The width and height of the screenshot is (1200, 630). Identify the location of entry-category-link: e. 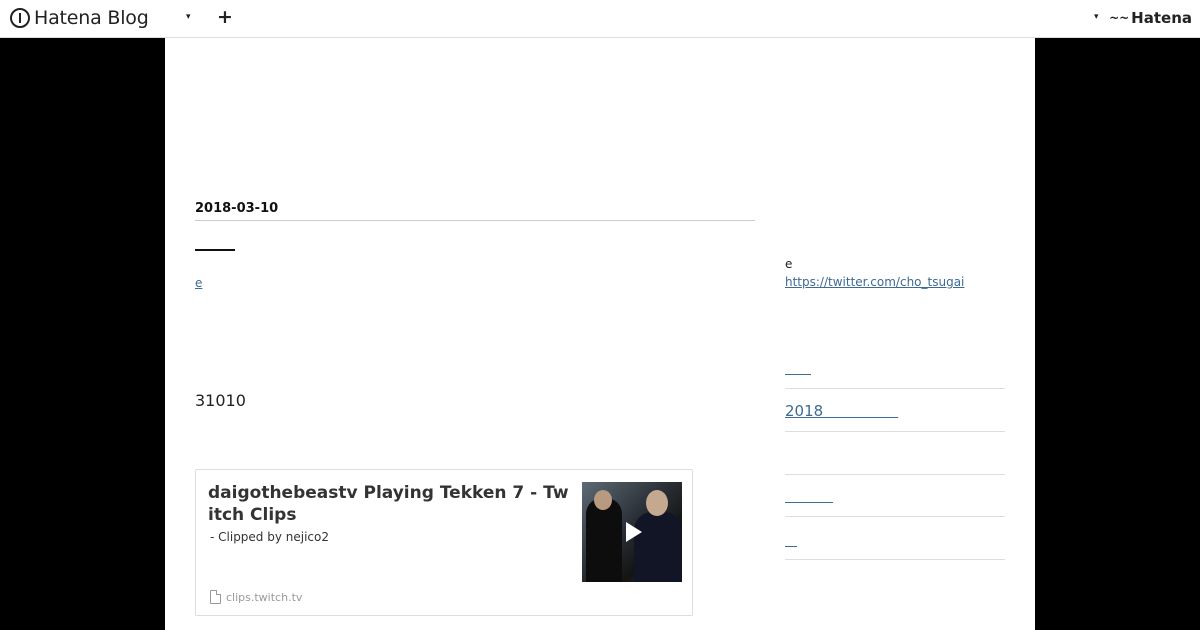
(198, 283).